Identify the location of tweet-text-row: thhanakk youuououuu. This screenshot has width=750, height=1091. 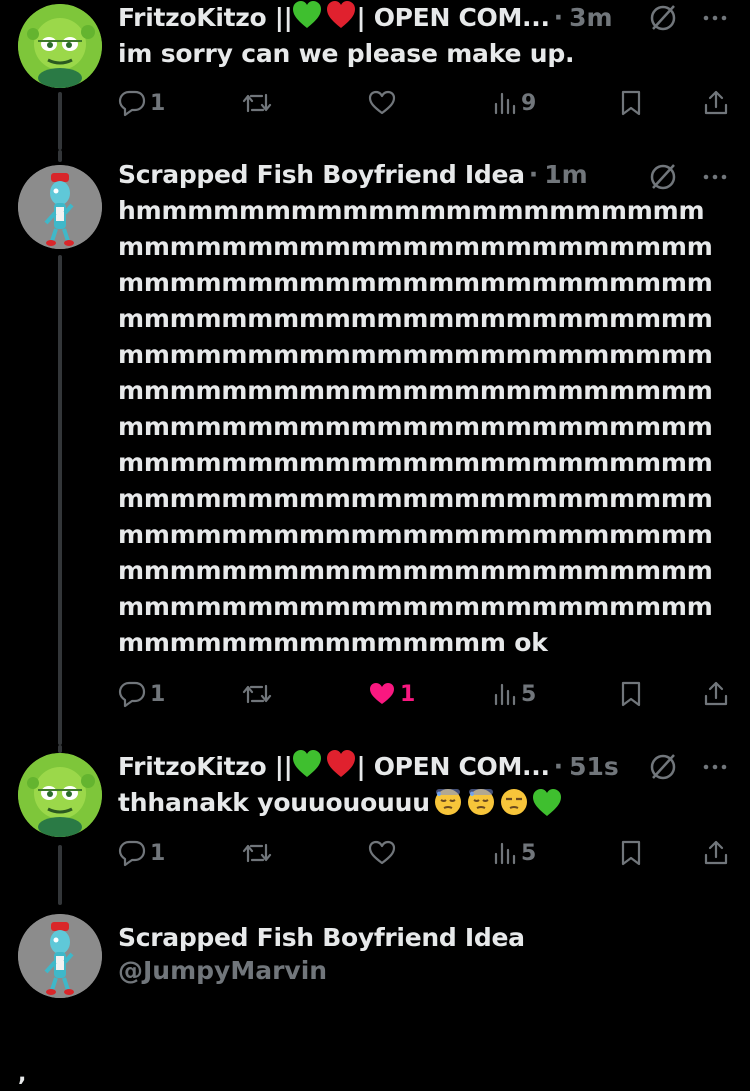
(422, 803).